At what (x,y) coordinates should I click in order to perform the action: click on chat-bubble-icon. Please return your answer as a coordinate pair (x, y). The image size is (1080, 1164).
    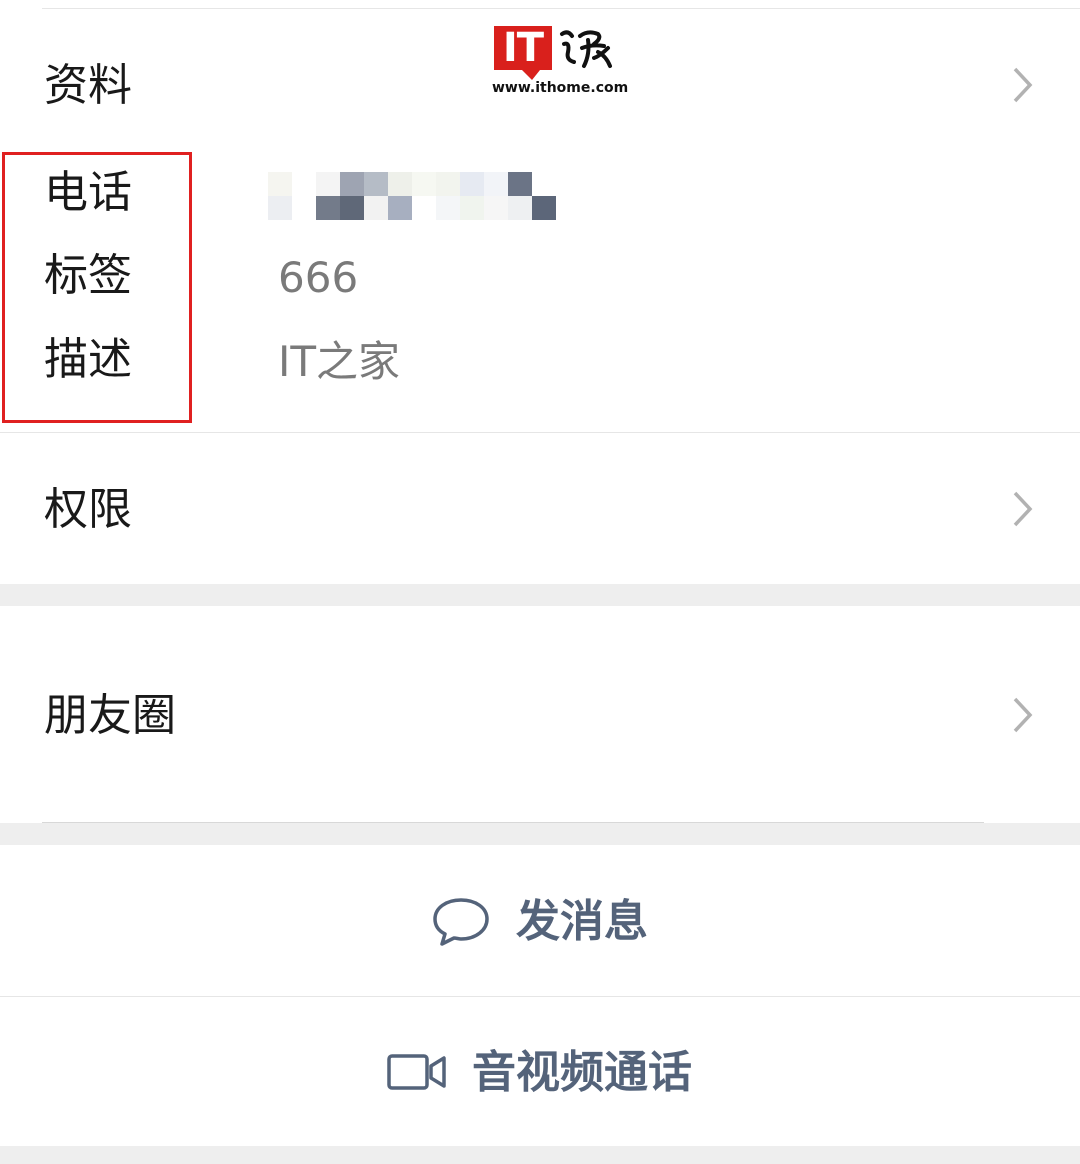
    Looking at the image, I should click on (461, 922).